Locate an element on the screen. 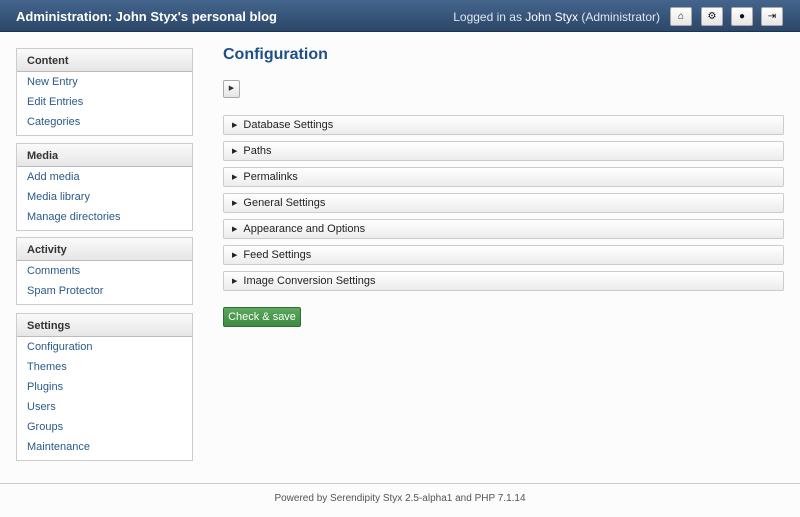  sidebar-group-title: Content is located at coordinates (104, 60).